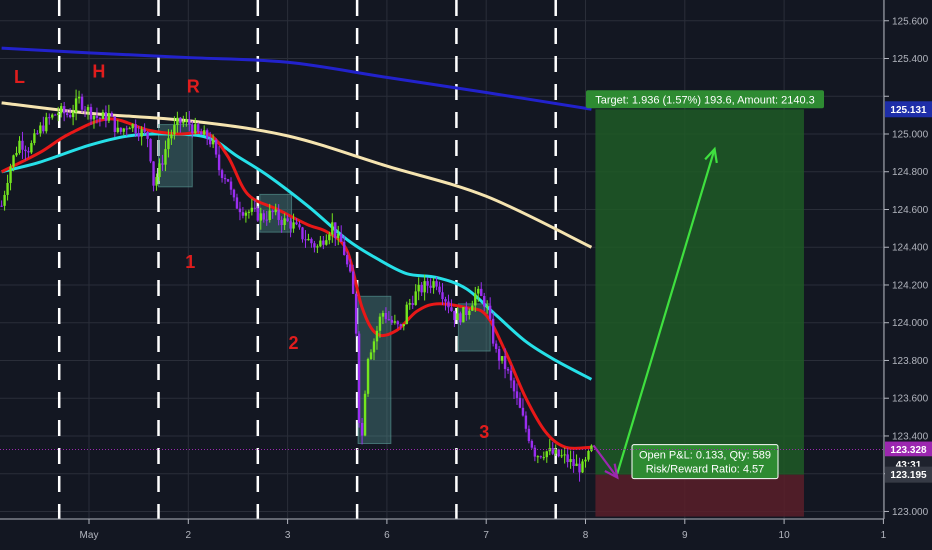 This screenshot has height=550, width=932. I want to click on open-pnl-label: Open P&L: 0.133, Qty: 589, so click(705, 456).